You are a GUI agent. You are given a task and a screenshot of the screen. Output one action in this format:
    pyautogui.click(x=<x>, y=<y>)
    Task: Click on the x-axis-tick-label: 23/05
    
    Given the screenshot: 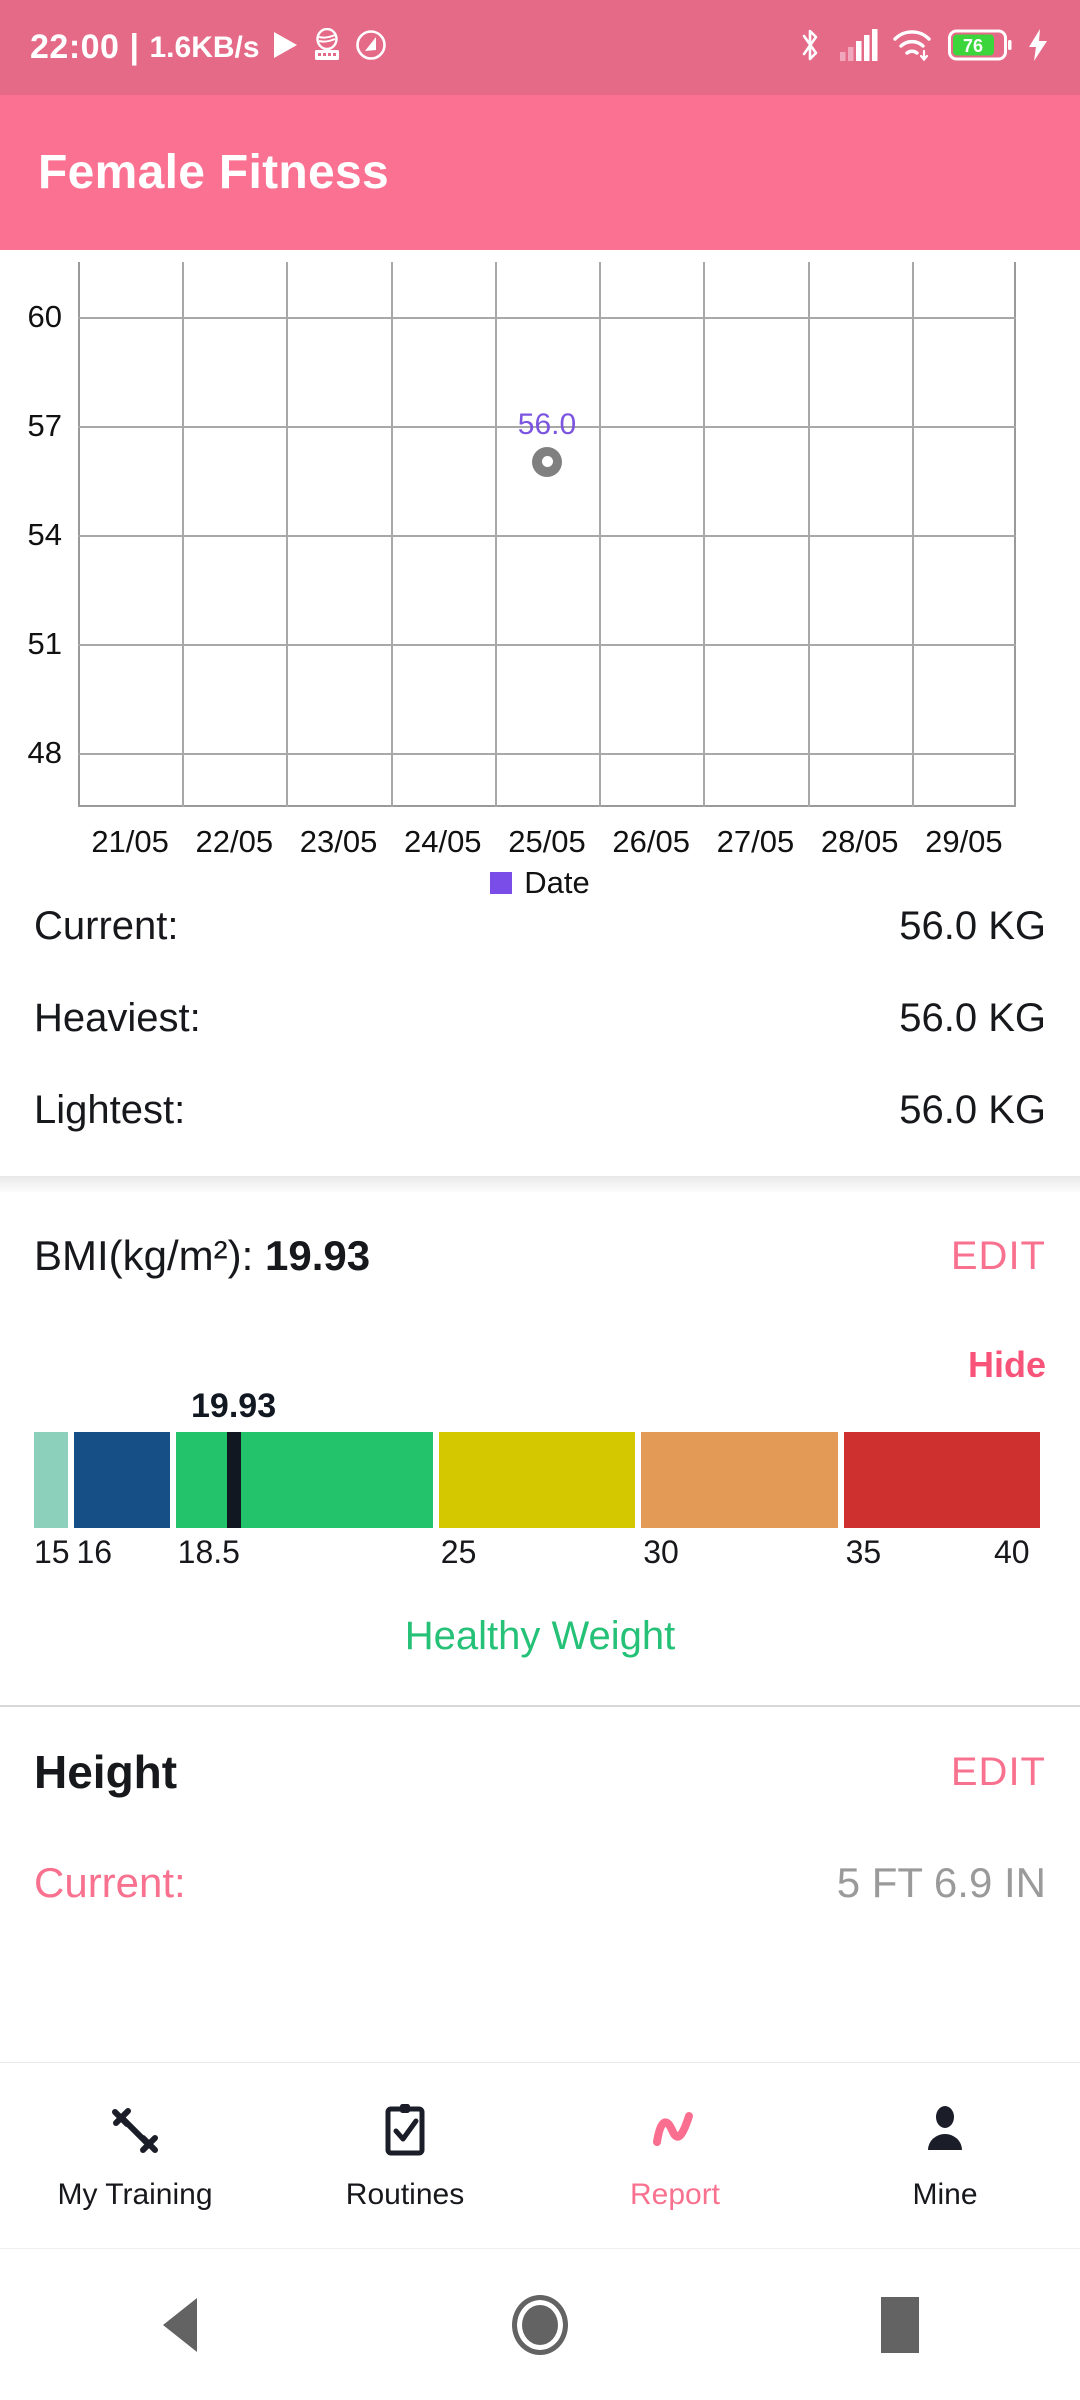 What is the action you would take?
    pyautogui.click(x=338, y=841)
    